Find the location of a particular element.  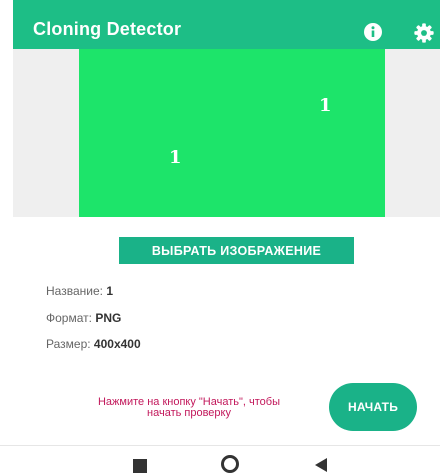

image-name-row: Название: 1 is located at coordinates (79, 291).